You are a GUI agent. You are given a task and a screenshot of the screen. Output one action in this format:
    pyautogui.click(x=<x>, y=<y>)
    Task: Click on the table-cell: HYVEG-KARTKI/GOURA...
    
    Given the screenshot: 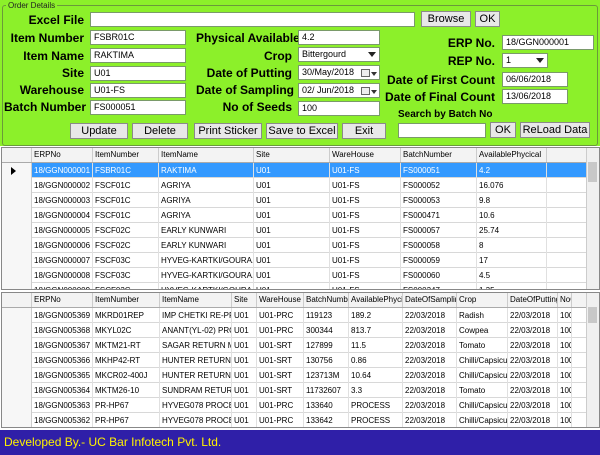 What is the action you would take?
    pyautogui.click(x=206, y=275)
    